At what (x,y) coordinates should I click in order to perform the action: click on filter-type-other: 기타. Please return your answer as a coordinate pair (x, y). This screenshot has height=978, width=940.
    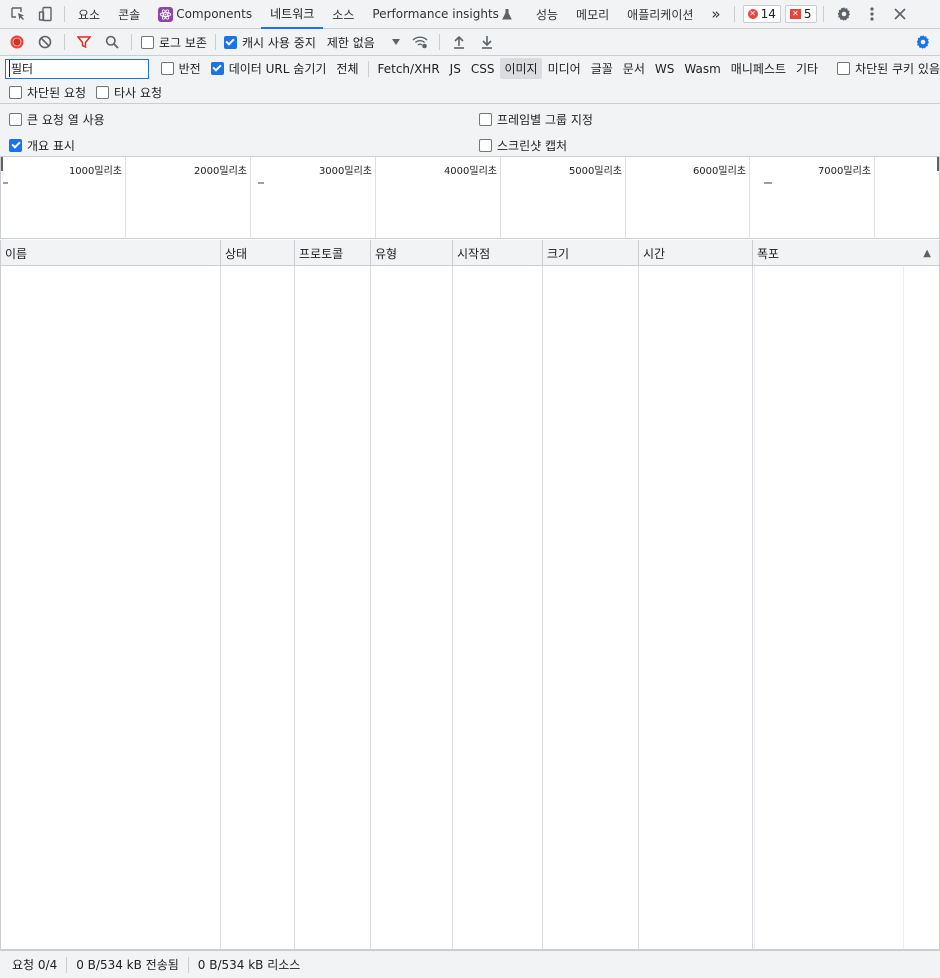
    Looking at the image, I should click on (807, 68).